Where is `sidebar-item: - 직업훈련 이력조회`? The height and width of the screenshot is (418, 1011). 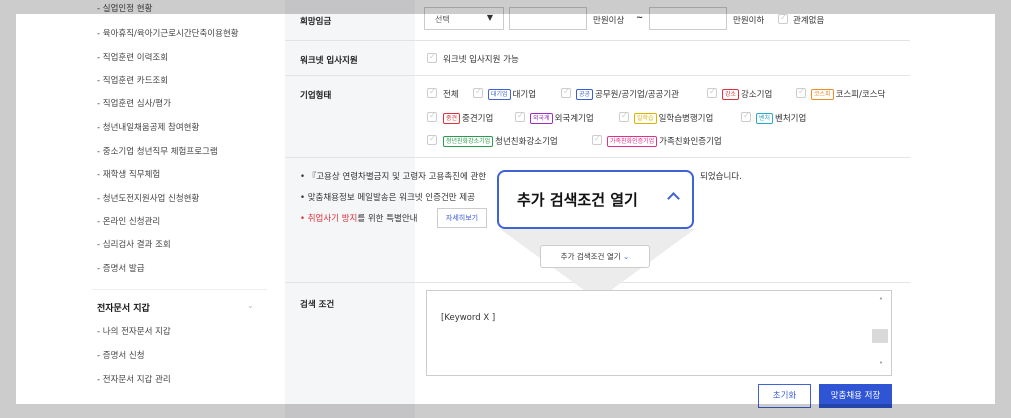
sidebar-item: - 직업훈련 이력조회 is located at coordinates (132, 57).